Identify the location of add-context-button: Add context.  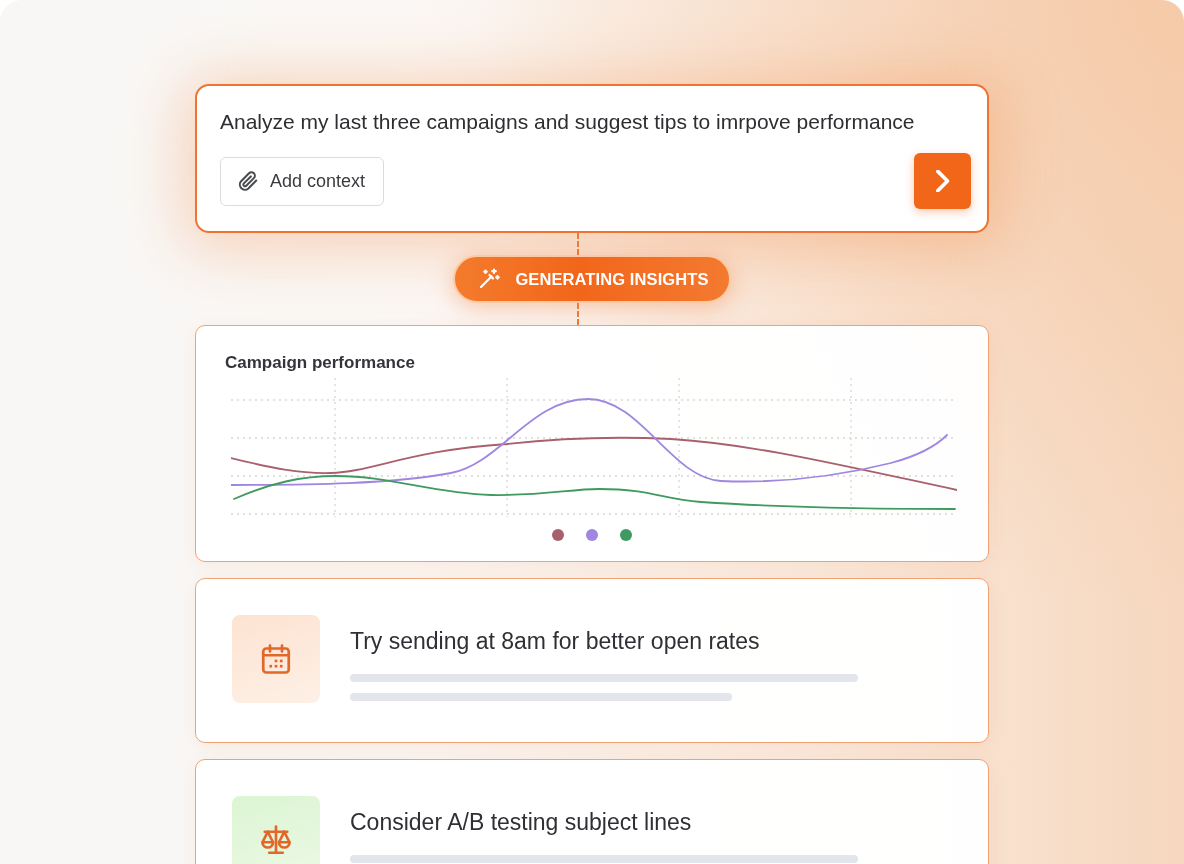
(302, 181).